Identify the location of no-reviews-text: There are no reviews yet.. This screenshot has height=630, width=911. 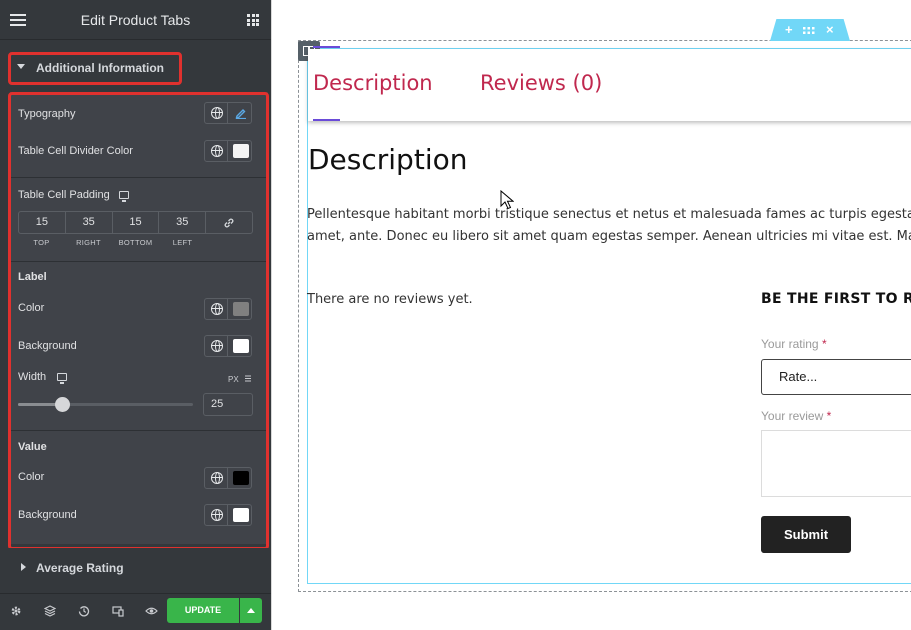
(390, 299).